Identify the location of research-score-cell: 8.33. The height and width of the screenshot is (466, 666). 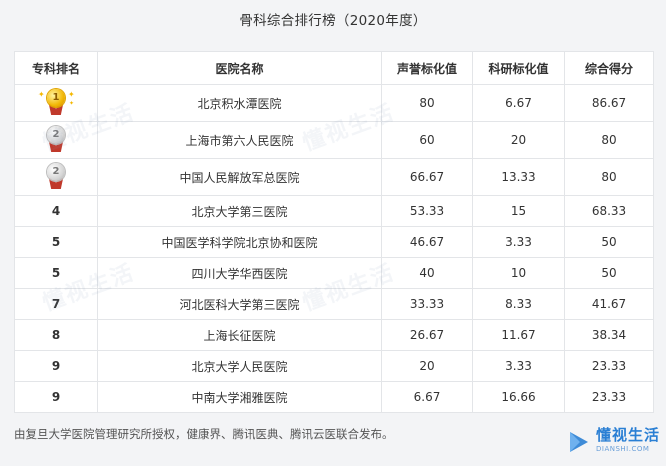
(518, 304).